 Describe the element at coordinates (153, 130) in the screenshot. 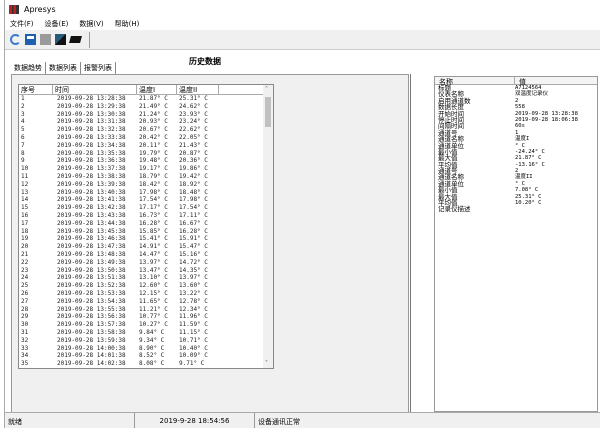

I see `table-cell: 20.67° C` at that location.